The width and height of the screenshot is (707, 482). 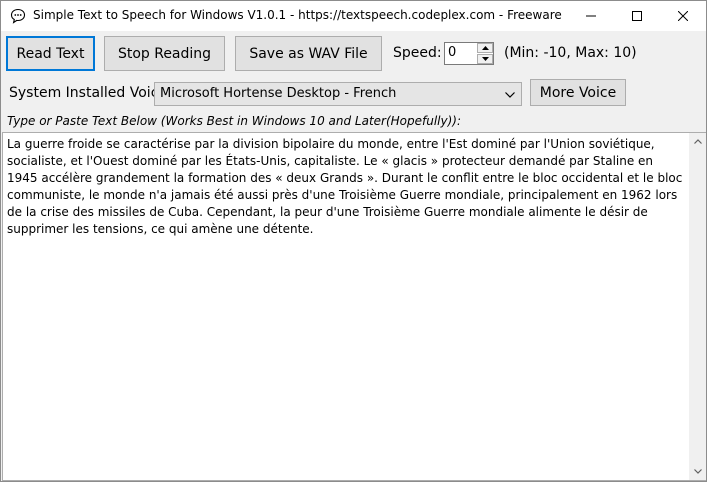 I want to click on maximize-icon, so click(x=637, y=16).